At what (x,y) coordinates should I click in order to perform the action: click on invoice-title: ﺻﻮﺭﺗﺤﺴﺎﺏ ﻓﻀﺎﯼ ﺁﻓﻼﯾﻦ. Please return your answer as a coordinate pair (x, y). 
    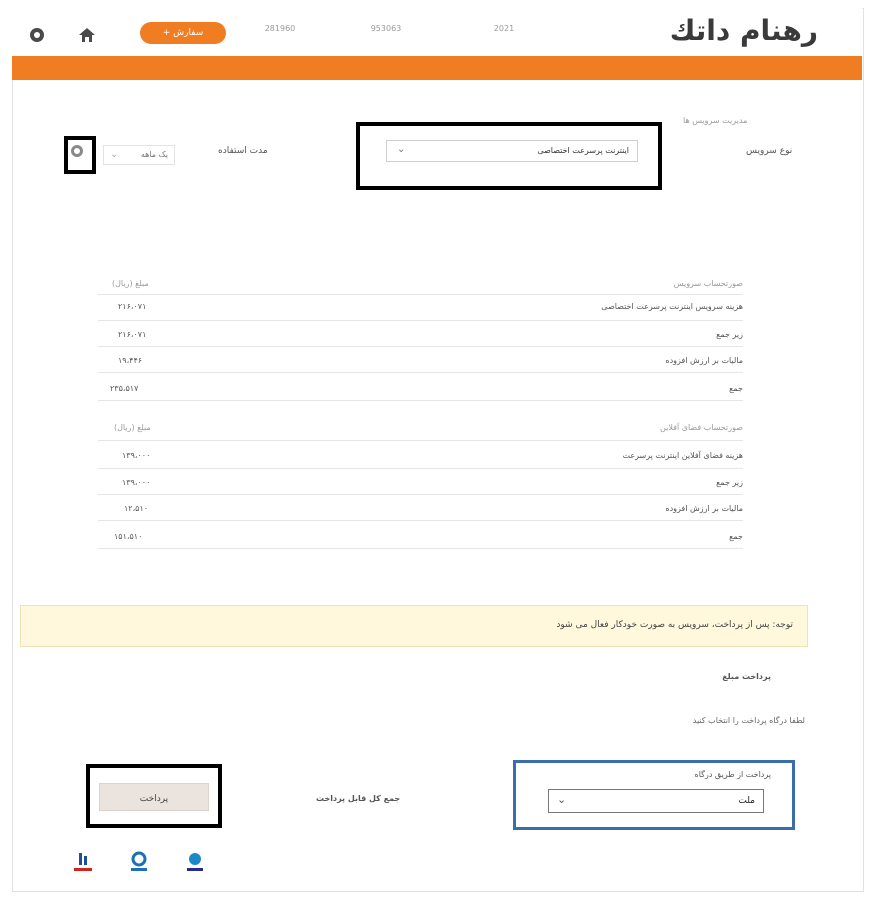
    Looking at the image, I should click on (701, 427).